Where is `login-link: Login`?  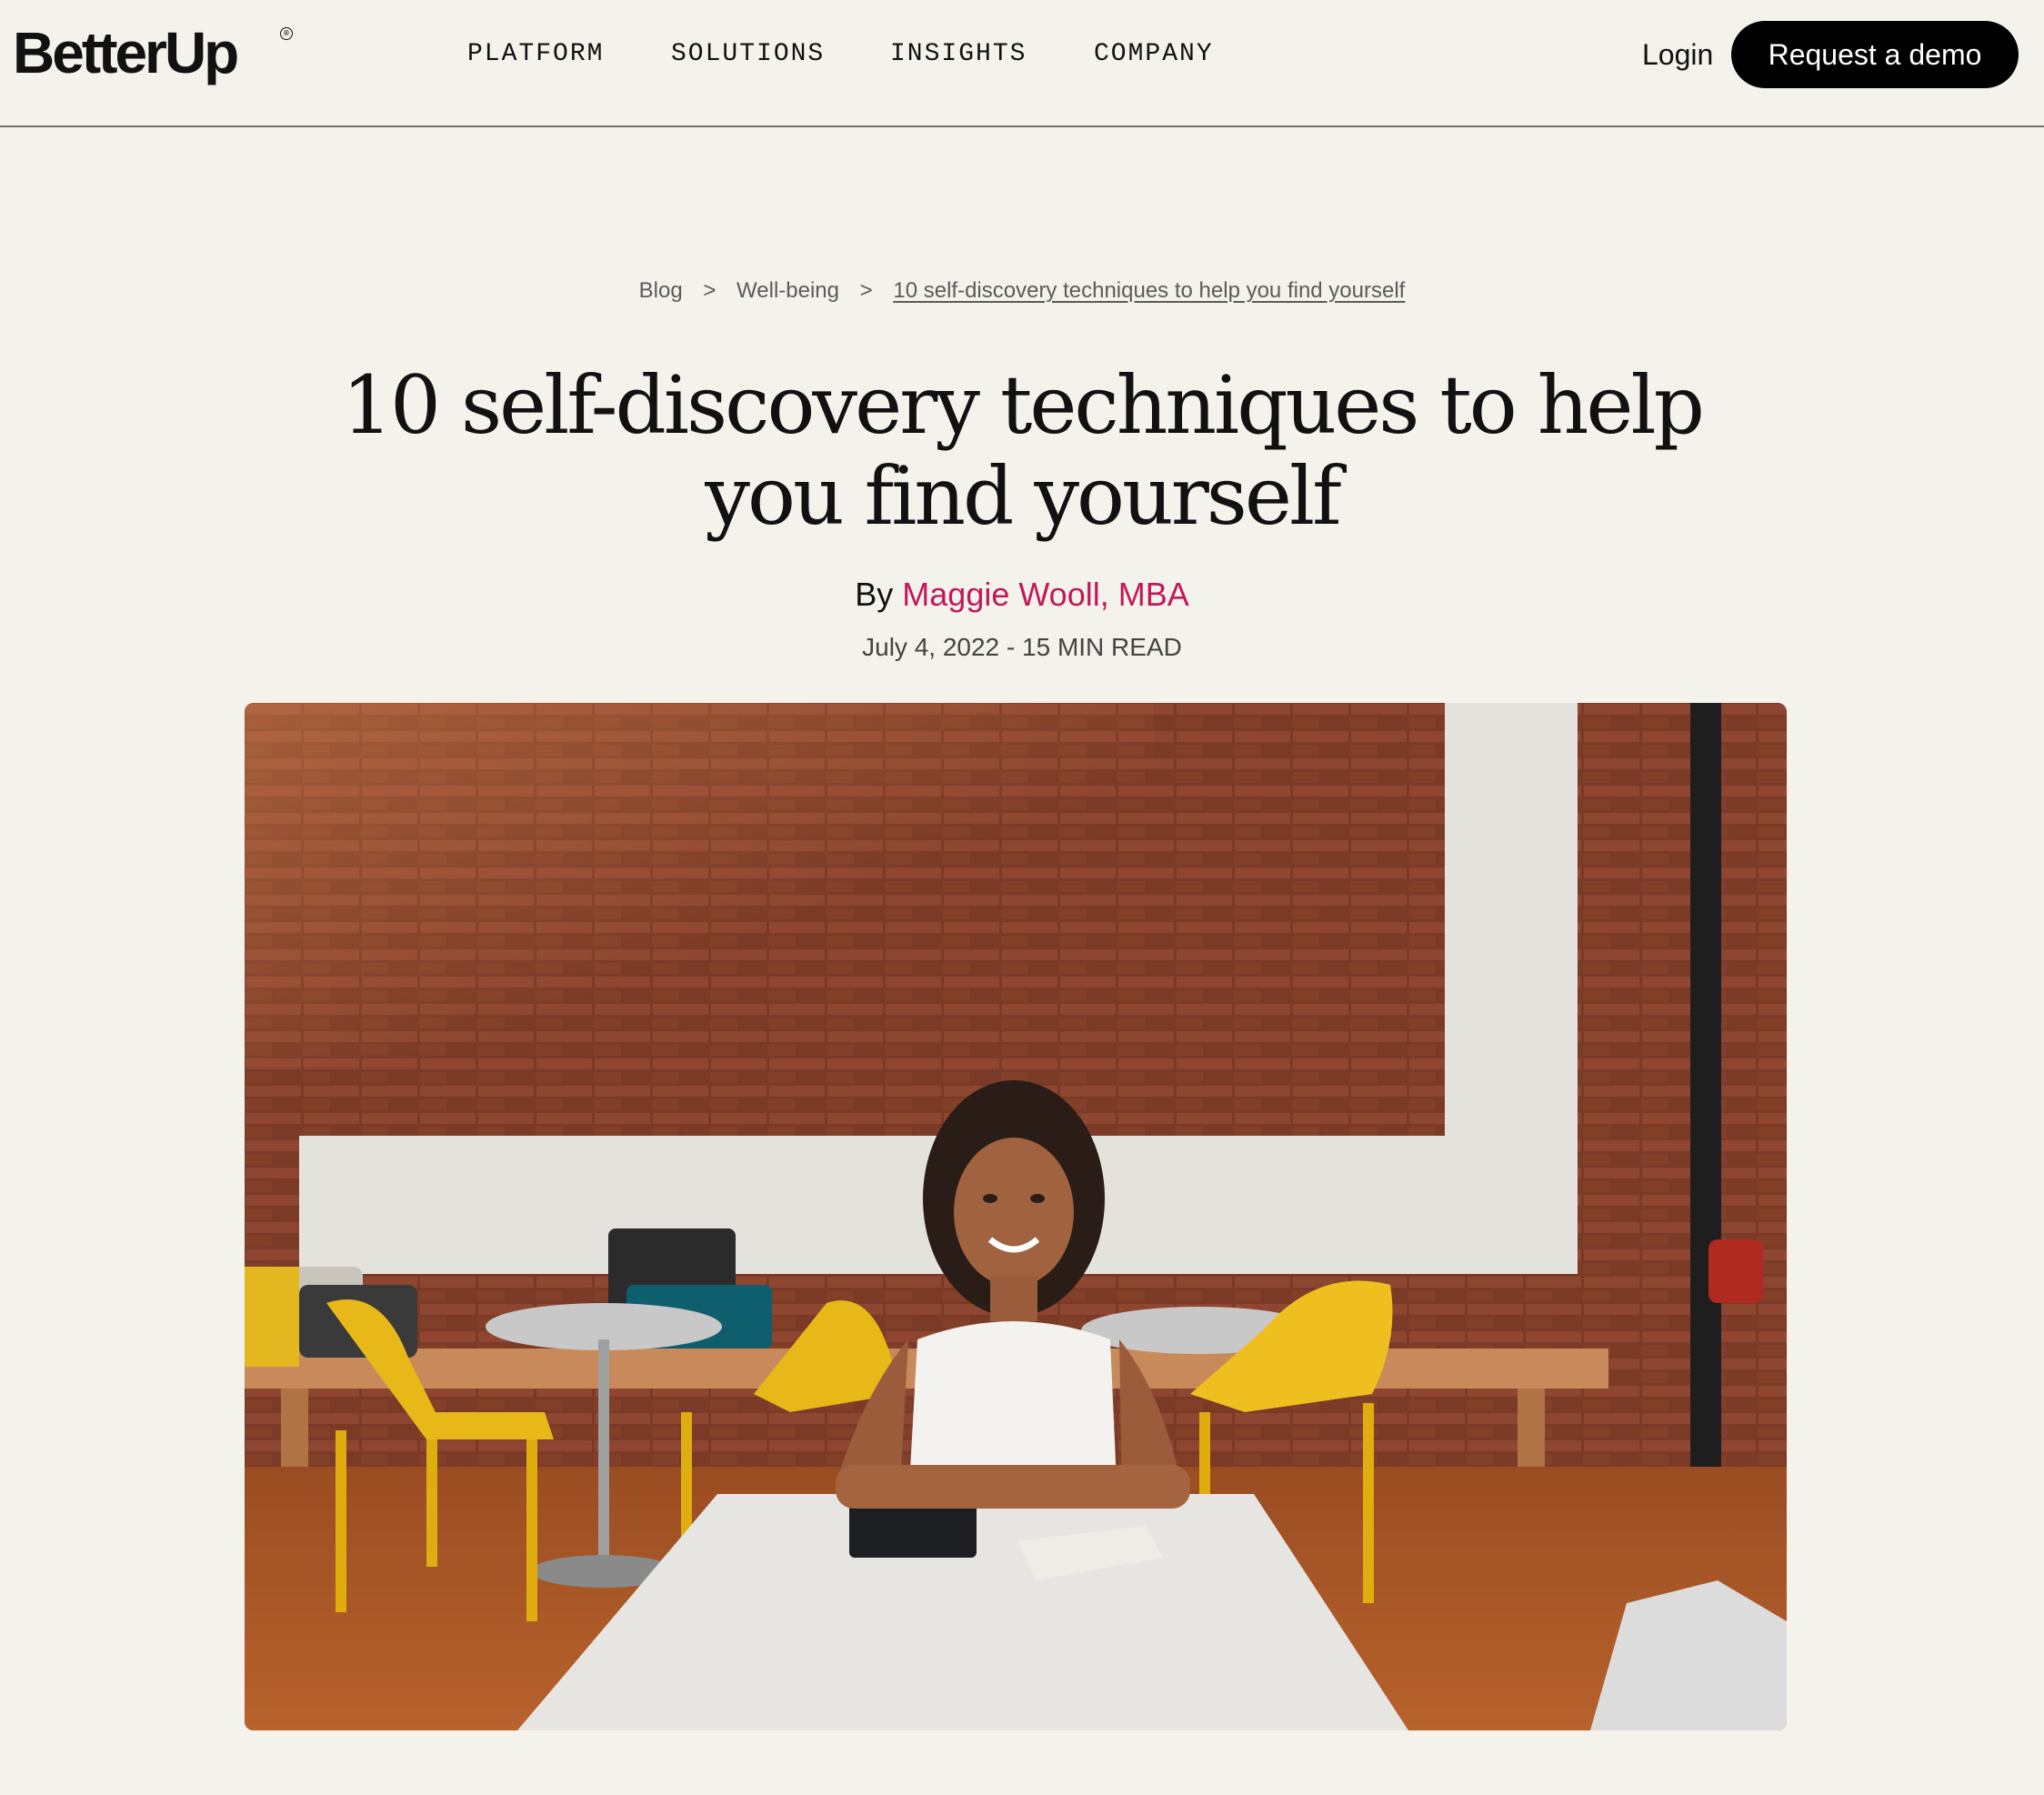 login-link: Login is located at coordinates (1677, 55).